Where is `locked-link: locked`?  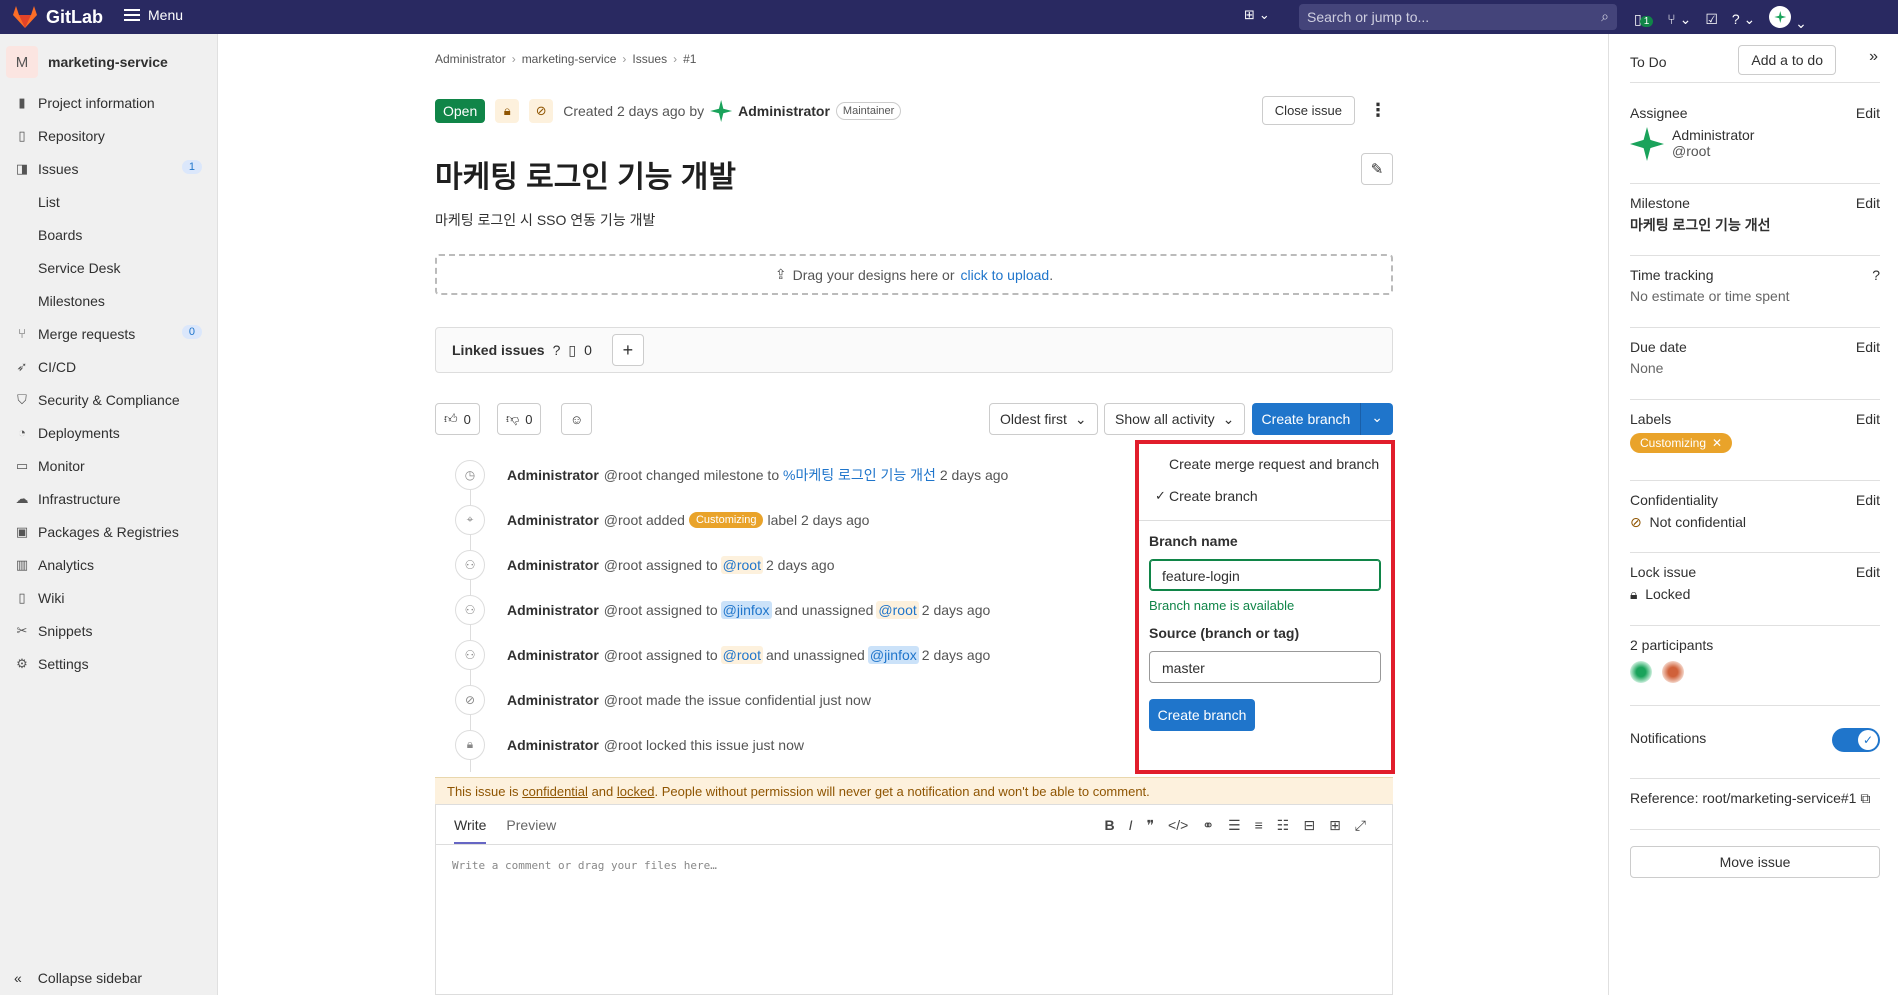
locked-link: locked is located at coordinates (636, 791).